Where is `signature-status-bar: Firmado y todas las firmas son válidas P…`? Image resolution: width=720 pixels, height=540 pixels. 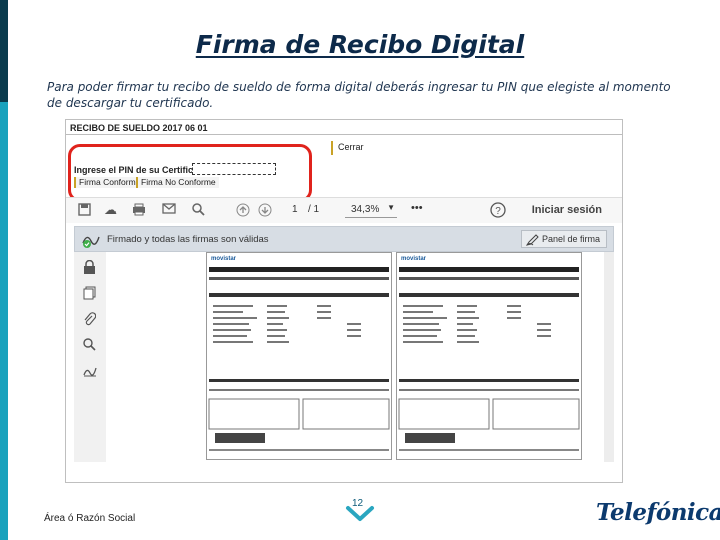 signature-status-bar: Firmado y todas las firmas son válidas P… is located at coordinates (344, 239).